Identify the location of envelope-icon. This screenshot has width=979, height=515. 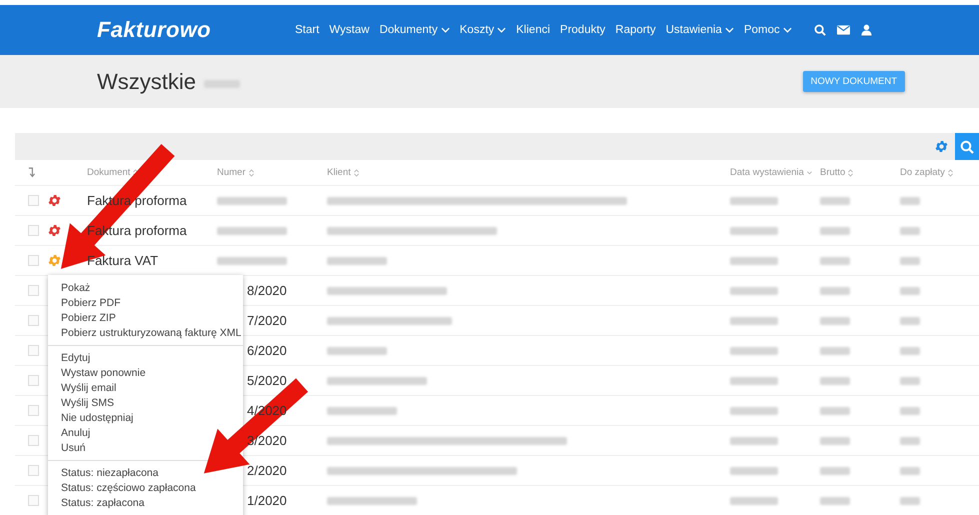
(843, 30).